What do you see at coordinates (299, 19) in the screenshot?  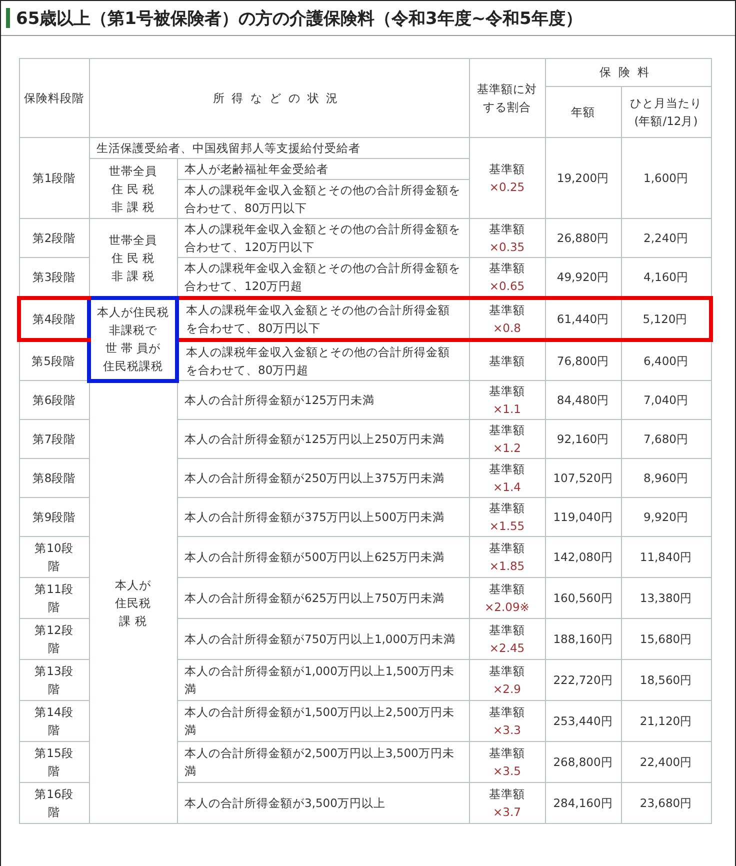 I see `page-title: 65歳以上（第1号被保険者）の方の介護保険料（令和3年度~令和5年度）` at bounding box center [299, 19].